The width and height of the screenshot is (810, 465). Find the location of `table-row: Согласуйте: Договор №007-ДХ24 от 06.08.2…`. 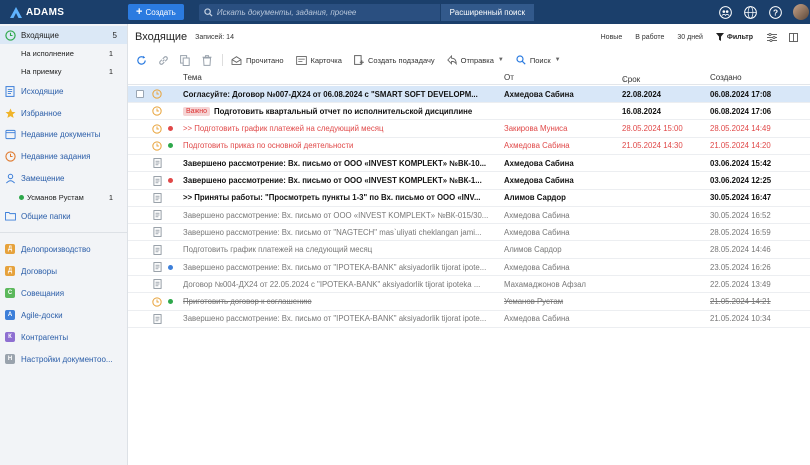

table-row: Согласуйте: Договор №007-ДХ24 от 06.08.2… is located at coordinates (469, 94).